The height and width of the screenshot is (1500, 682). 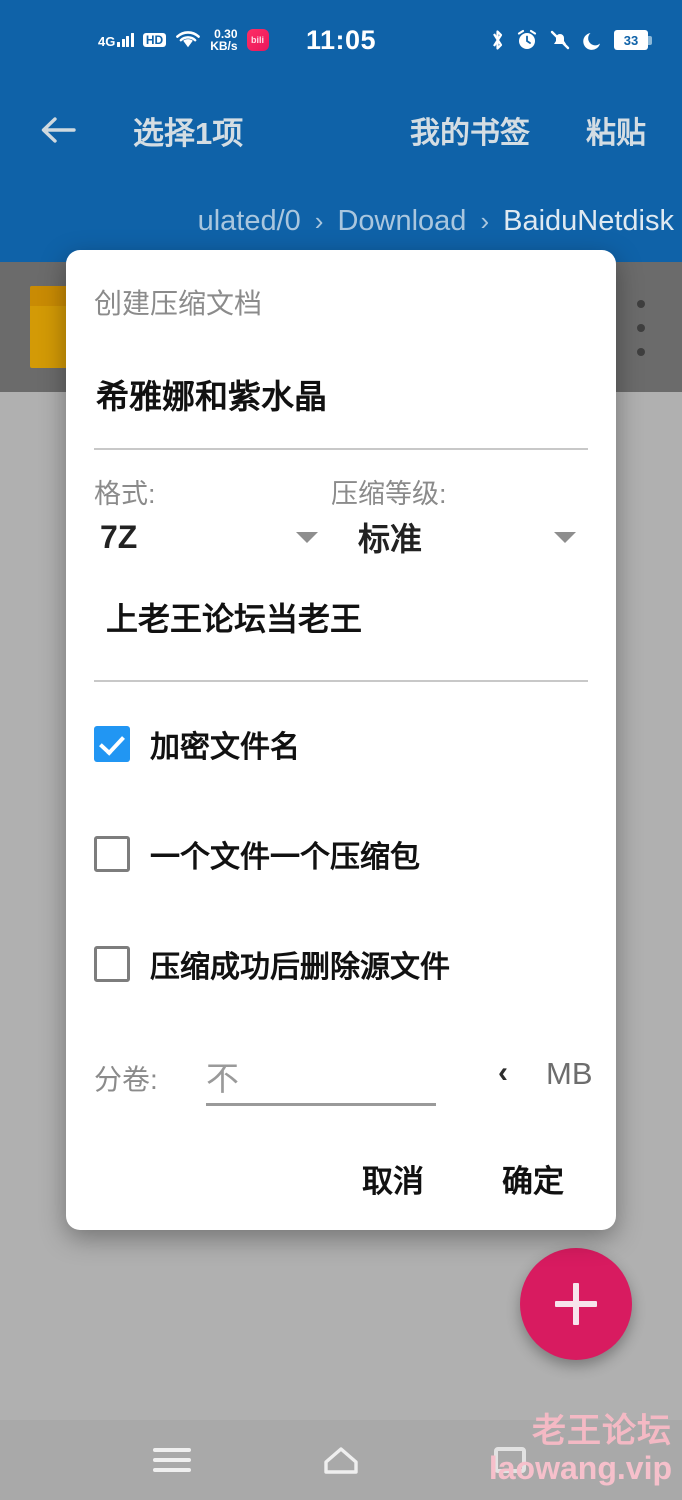 I want to click on status-bar: 4G HD 0.30 KB/s bili 11:05 33, so click(x=341, y=40).